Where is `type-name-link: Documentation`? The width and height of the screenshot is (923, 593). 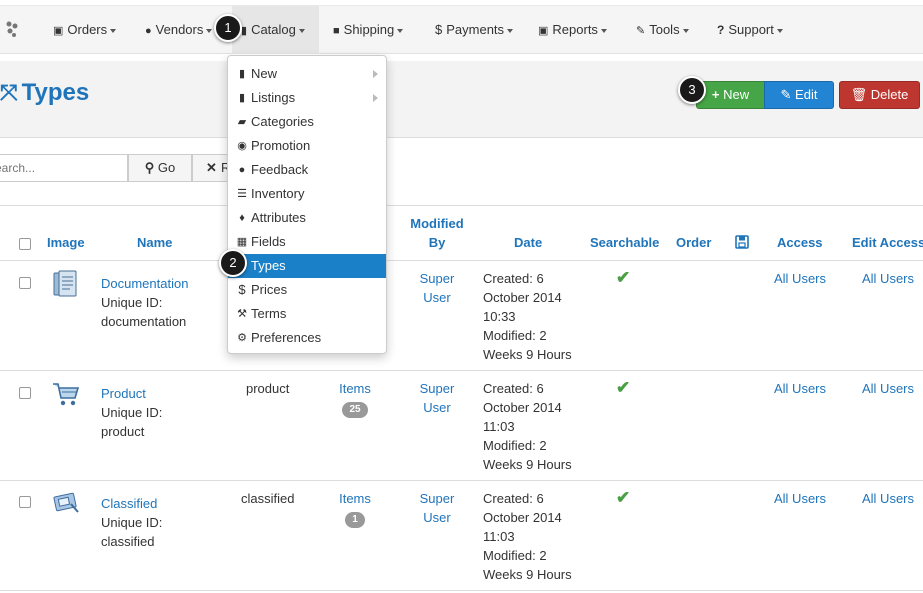 type-name-link: Documentation is located at coordinates (144, 283).